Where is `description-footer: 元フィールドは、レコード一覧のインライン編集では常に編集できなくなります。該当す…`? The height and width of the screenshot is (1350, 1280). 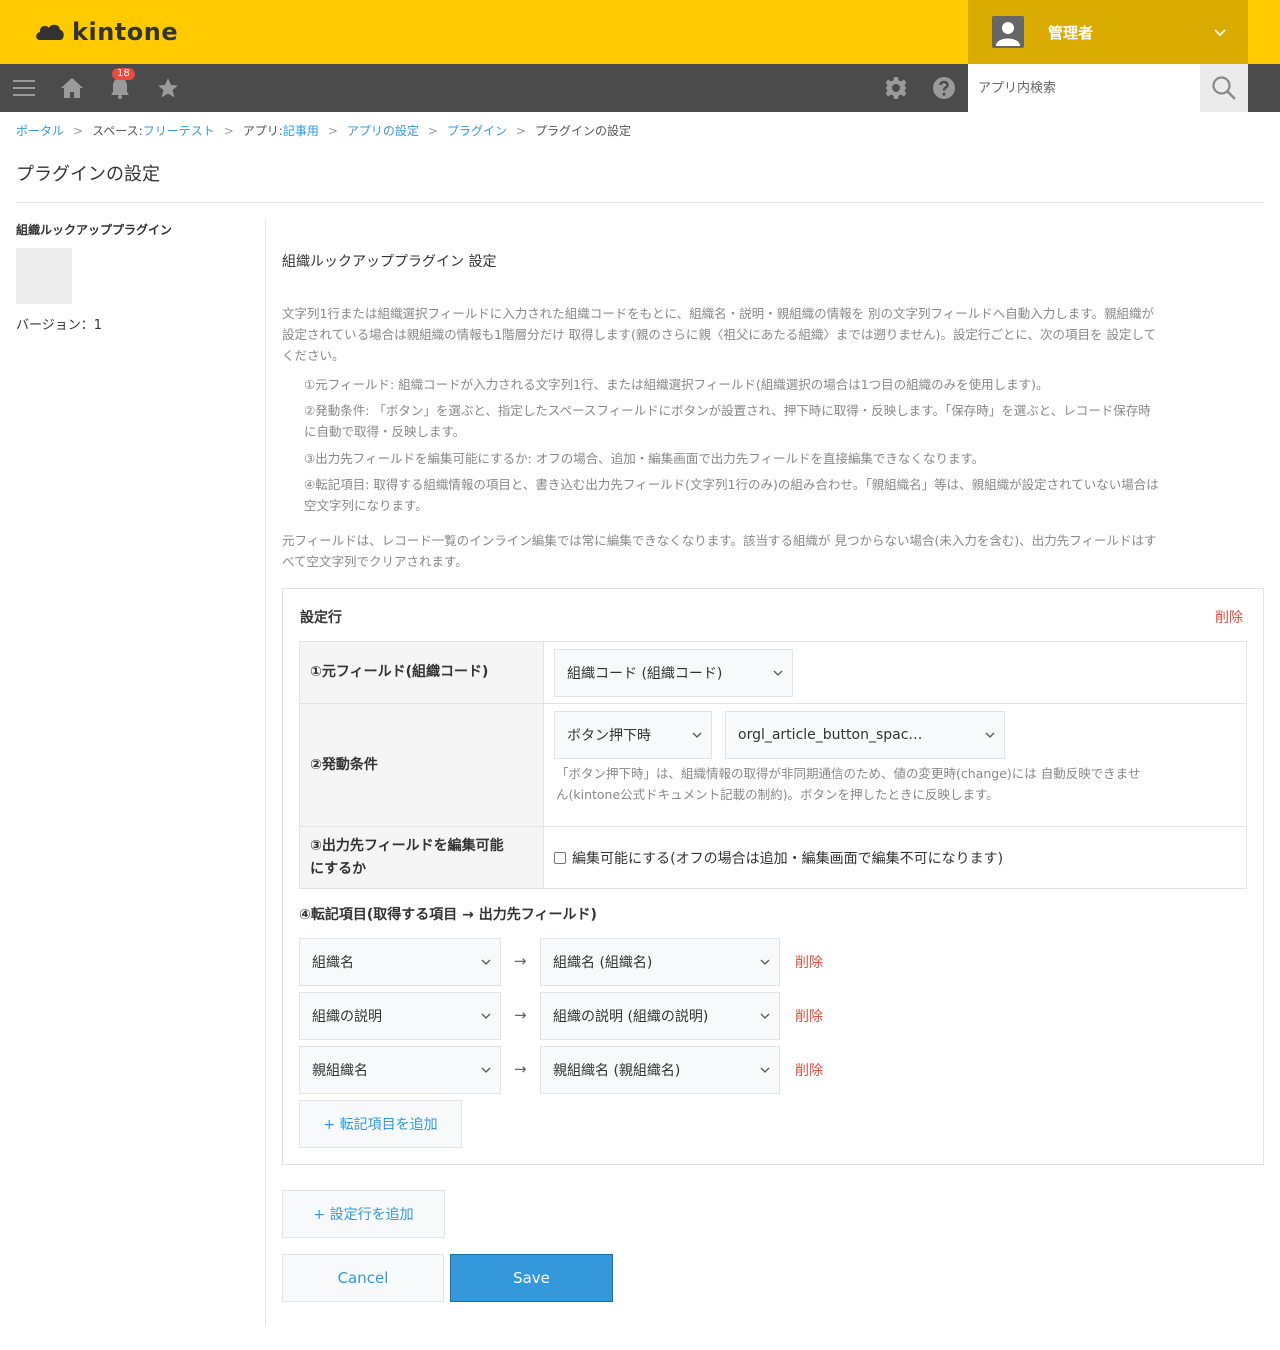
description-footer: 元フィールドは、レコード一覧のインライン編集では常に編集できなくなります。該当す… is located at coordinates (772, 551).